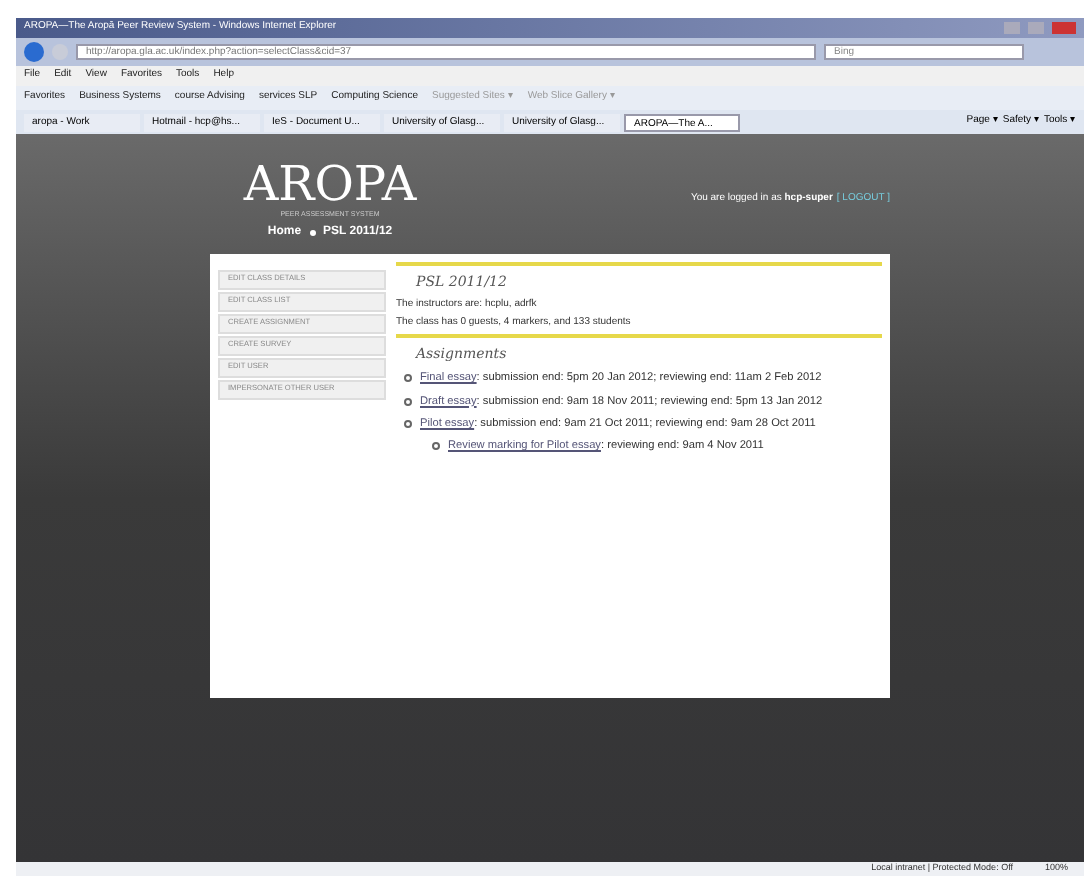 Image resolution: width=1084 pixels, height=876 pixels. I want to click on close-button, so click(1064, 28).